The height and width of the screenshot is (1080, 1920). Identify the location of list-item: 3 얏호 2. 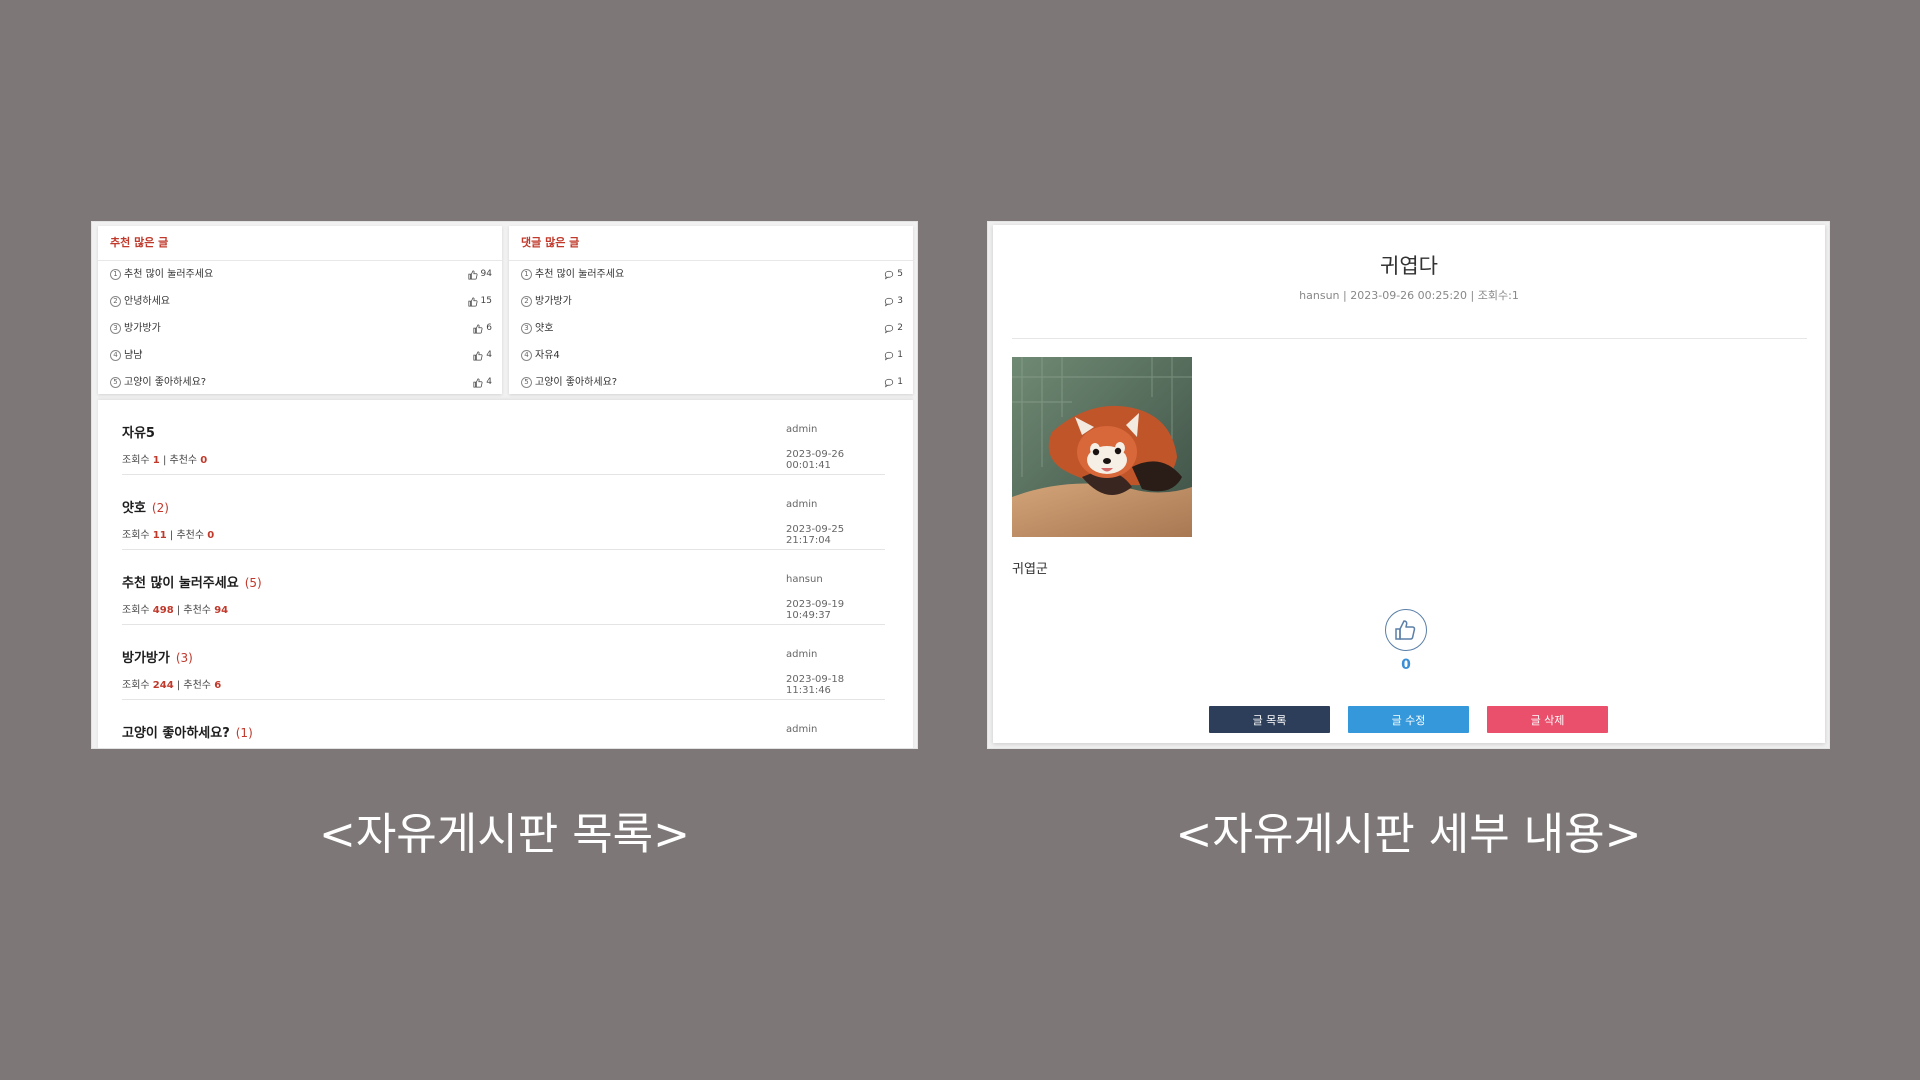
(711, 328).